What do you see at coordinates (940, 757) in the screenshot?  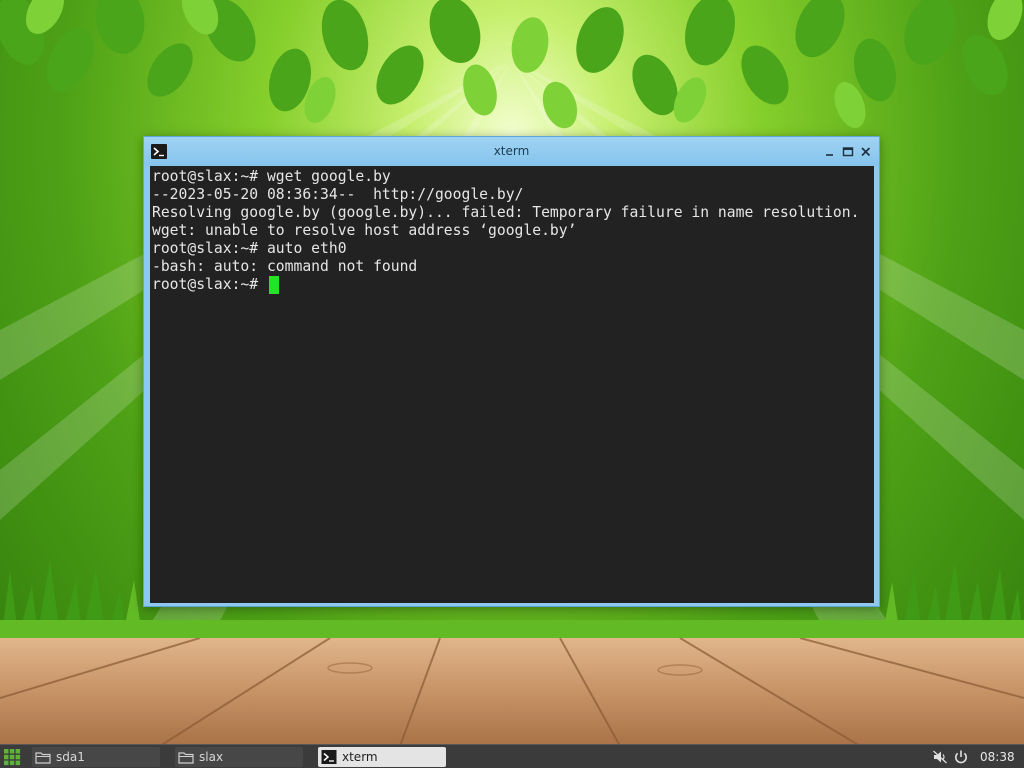 I see `volume-muted-icon` at bounding box center [940, 757].